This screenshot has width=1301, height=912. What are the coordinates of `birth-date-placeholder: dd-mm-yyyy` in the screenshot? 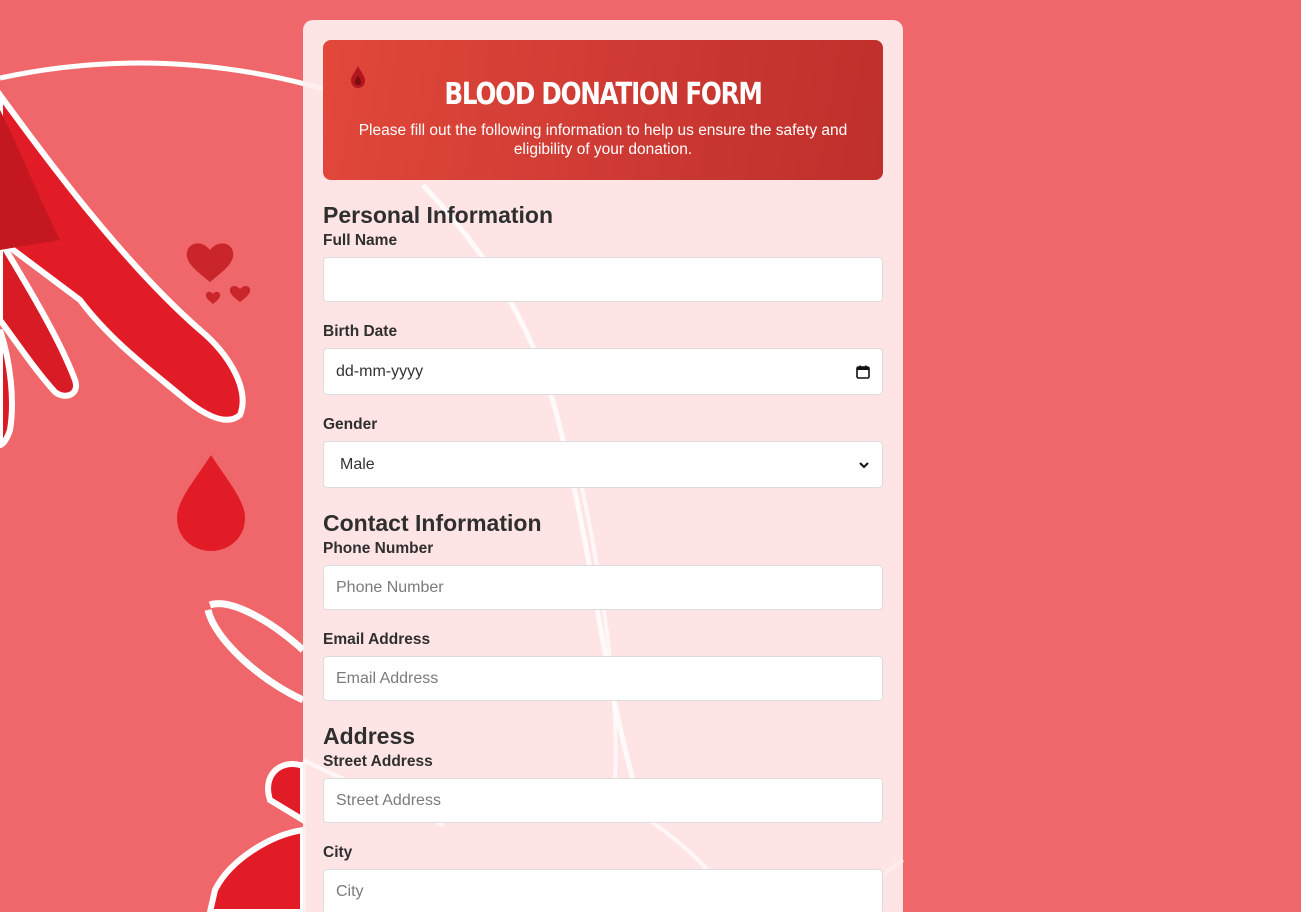 It's located at (380, 371).